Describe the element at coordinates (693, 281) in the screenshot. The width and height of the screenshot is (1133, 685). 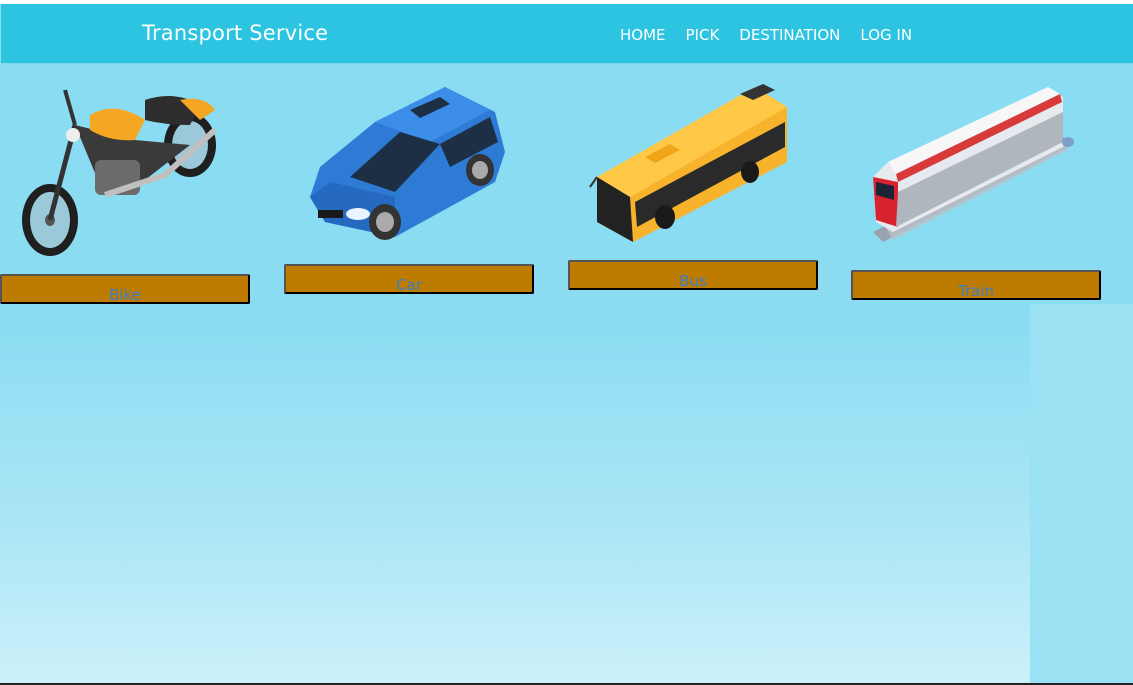
I see `bus-button-label: Bus` at that location.